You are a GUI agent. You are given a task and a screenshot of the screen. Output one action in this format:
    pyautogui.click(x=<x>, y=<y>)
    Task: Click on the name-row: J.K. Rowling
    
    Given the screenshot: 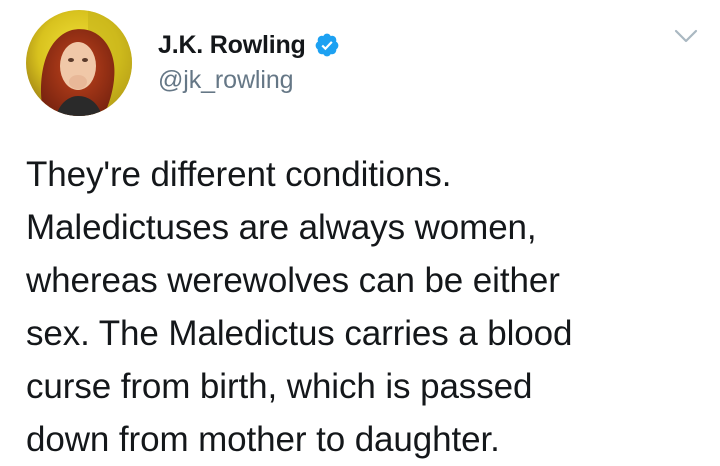 What is the action you would take?
    pyautogui.click(x=249, y=45)
    